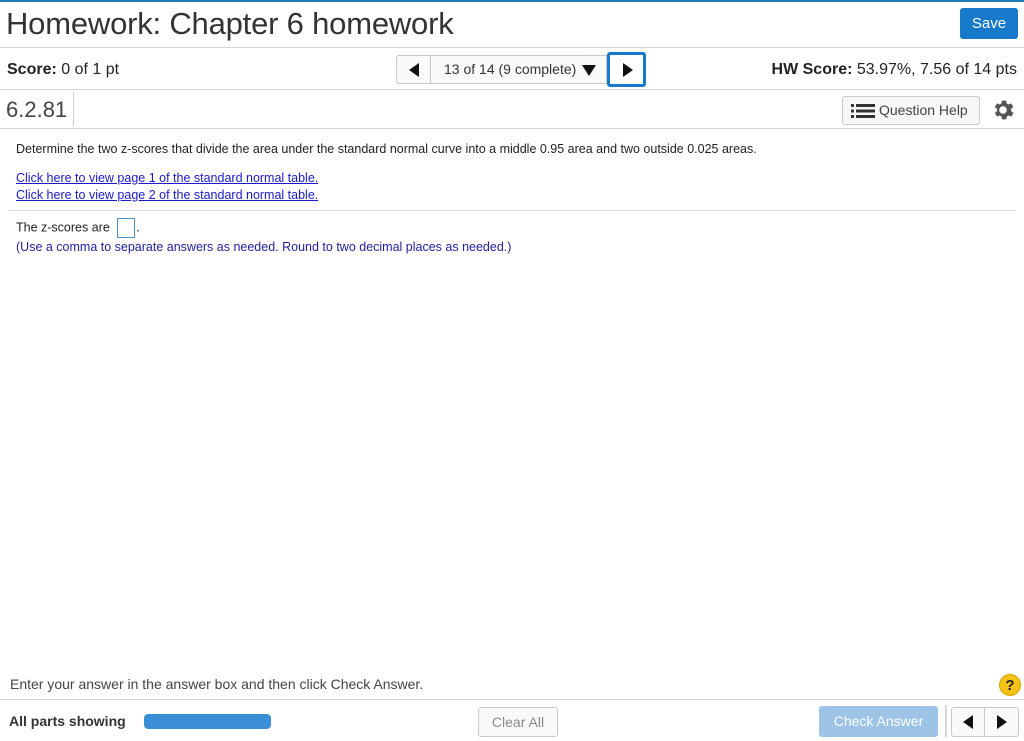 The height and width of the screenshot is (741, 1024). What do you see at coordinates (138, 227) in the screenshot?
I see `answer-suffix: .` at bounding box center [138, 227].